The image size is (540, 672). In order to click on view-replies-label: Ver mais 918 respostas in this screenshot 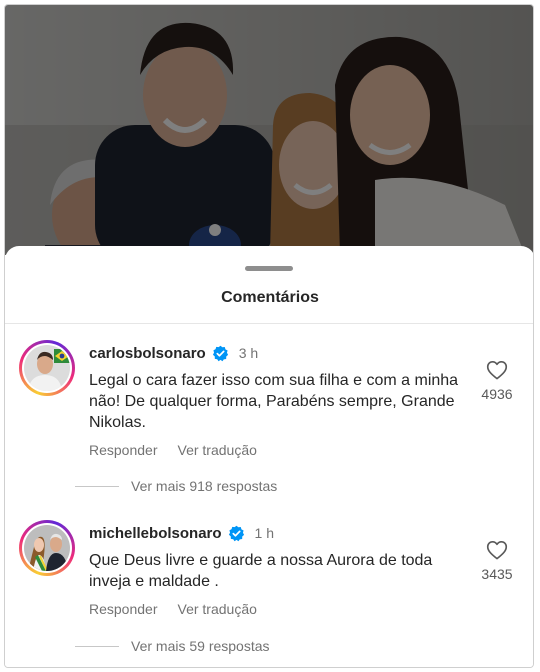, I will do `click(204, 486)`.